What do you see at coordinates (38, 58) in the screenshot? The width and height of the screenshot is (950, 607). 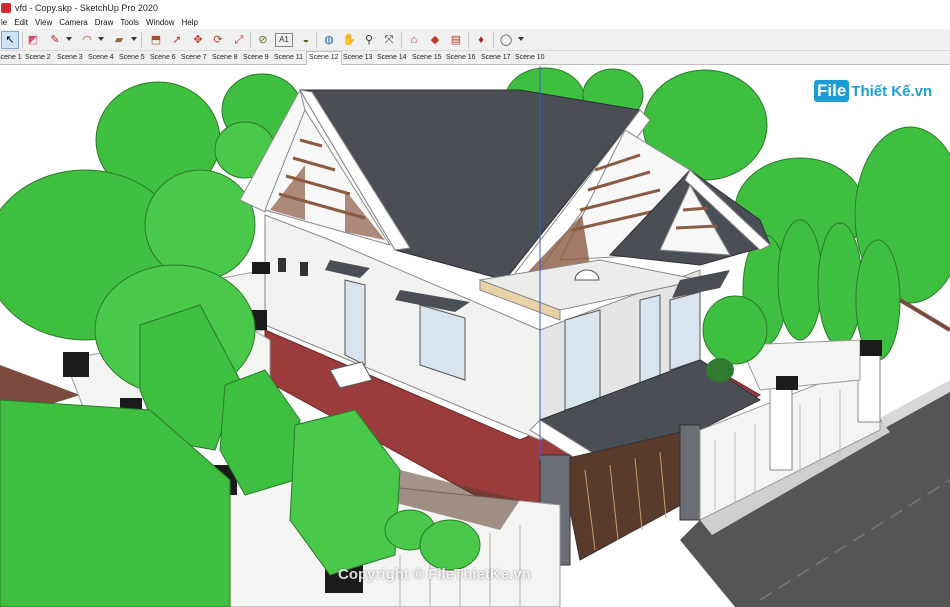 I see `scene-tab-2: Scene 2` at bounding box center [38, 58].